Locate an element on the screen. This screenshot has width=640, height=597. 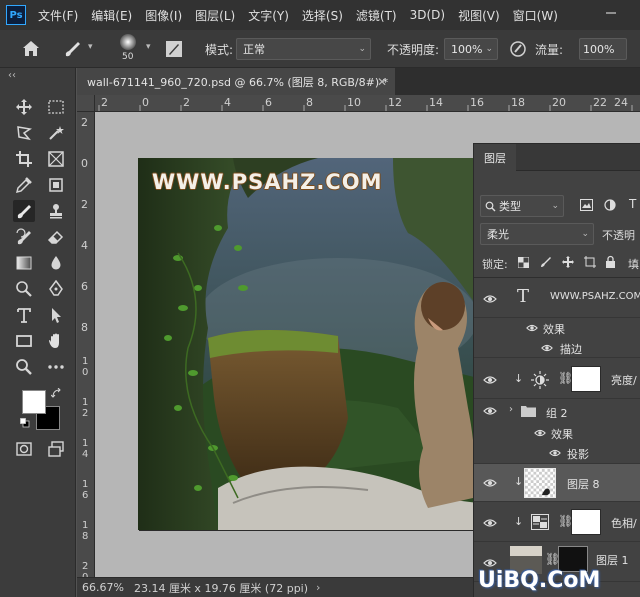
menu-view: 视图(V) is located at coordinates (479, 15).